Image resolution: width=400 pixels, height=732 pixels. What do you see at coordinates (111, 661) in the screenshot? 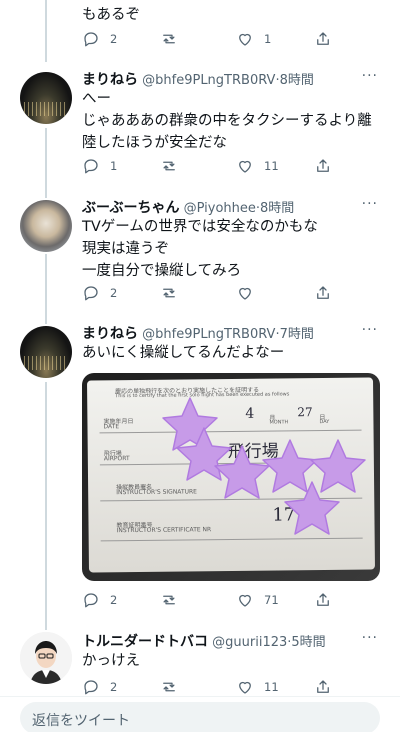
I see `tweet-text-line: かっけえ` at bounding box center [111, 661].